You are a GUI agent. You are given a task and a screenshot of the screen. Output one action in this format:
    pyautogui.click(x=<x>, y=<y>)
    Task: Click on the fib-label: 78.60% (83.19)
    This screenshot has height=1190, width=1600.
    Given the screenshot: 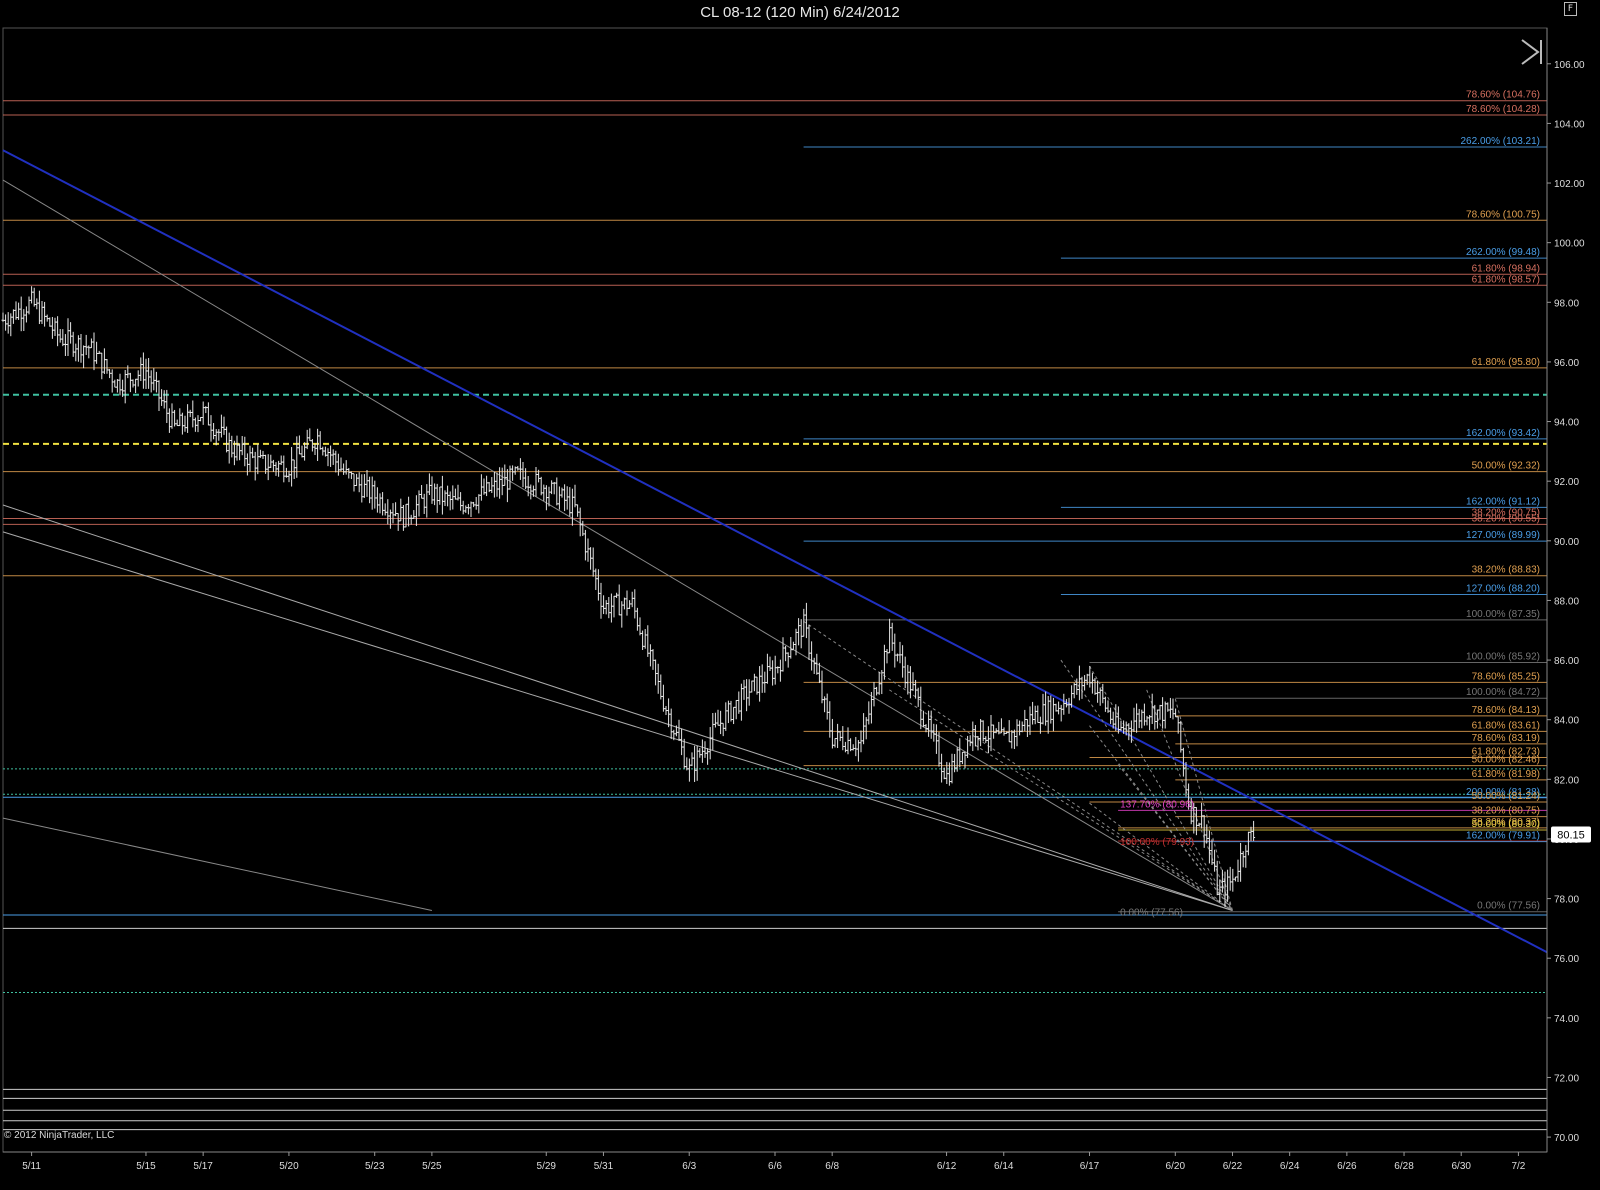 What is the action you would take?
    pyautogui.click(x=1506, y=738)
    